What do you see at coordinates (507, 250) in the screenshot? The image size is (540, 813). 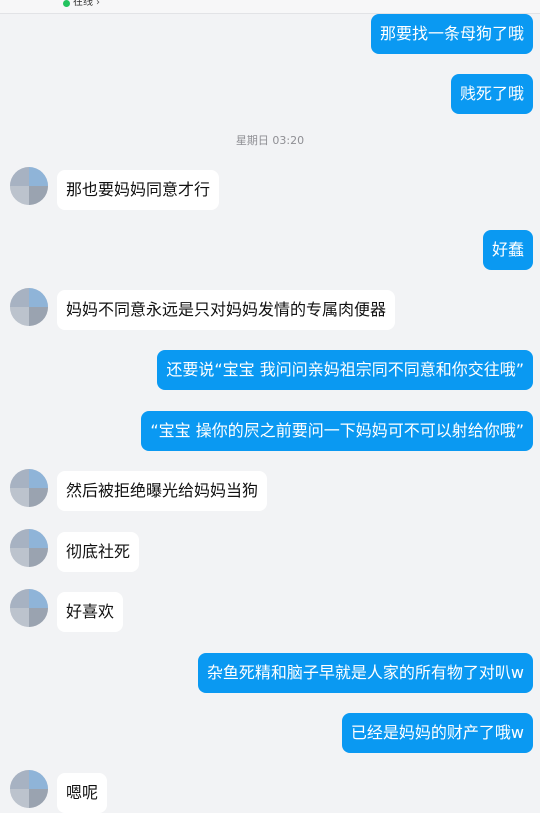 I see `message-bubble-outgoing: 好蠢` at bounding box center [507, 250].